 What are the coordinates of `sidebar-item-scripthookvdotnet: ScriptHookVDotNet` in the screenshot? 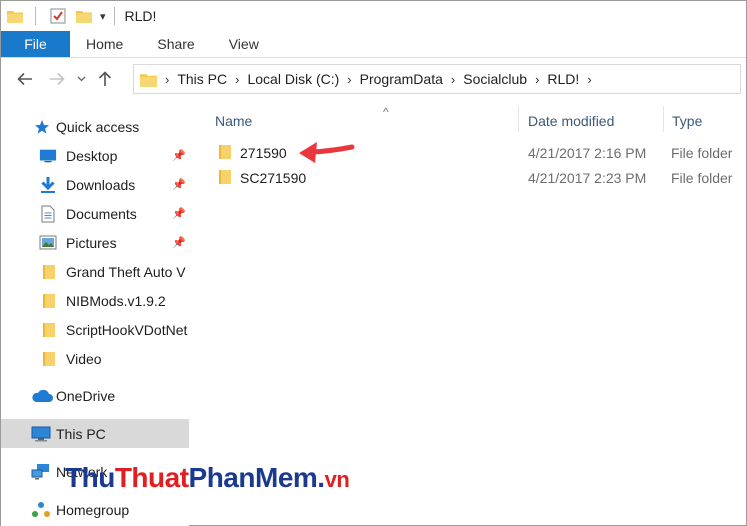 It's located at (95, 329).